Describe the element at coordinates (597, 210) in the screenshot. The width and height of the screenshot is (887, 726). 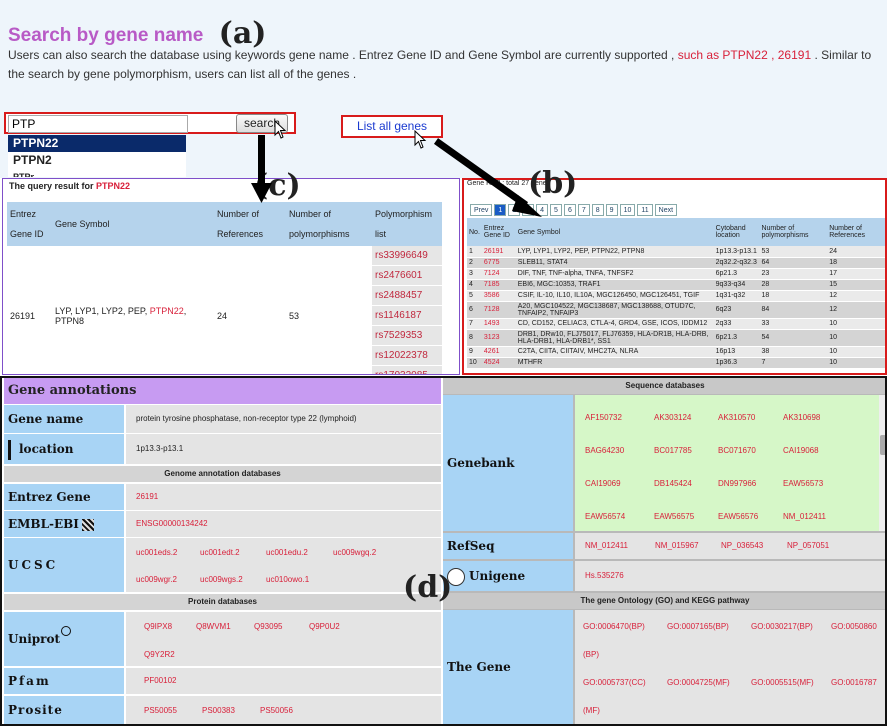
I see `pager-page: 8` at that location.